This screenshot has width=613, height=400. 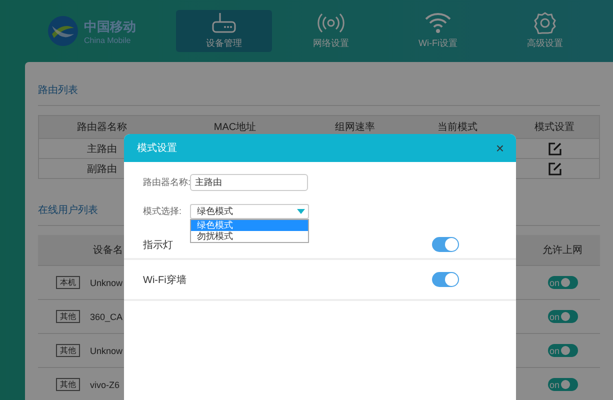 I want to click on column-header: 允许上网, so click(x=562, y=250).